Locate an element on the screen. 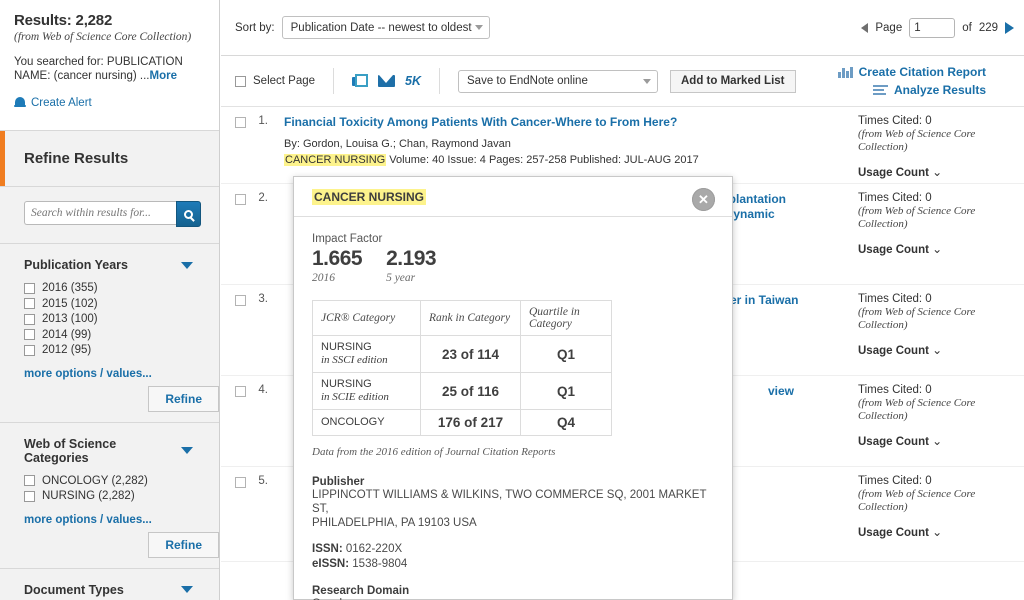 The height and width of the screenshot is (600, 1024). column-header-category: JCR® Category is located at coordinates (366, 318).